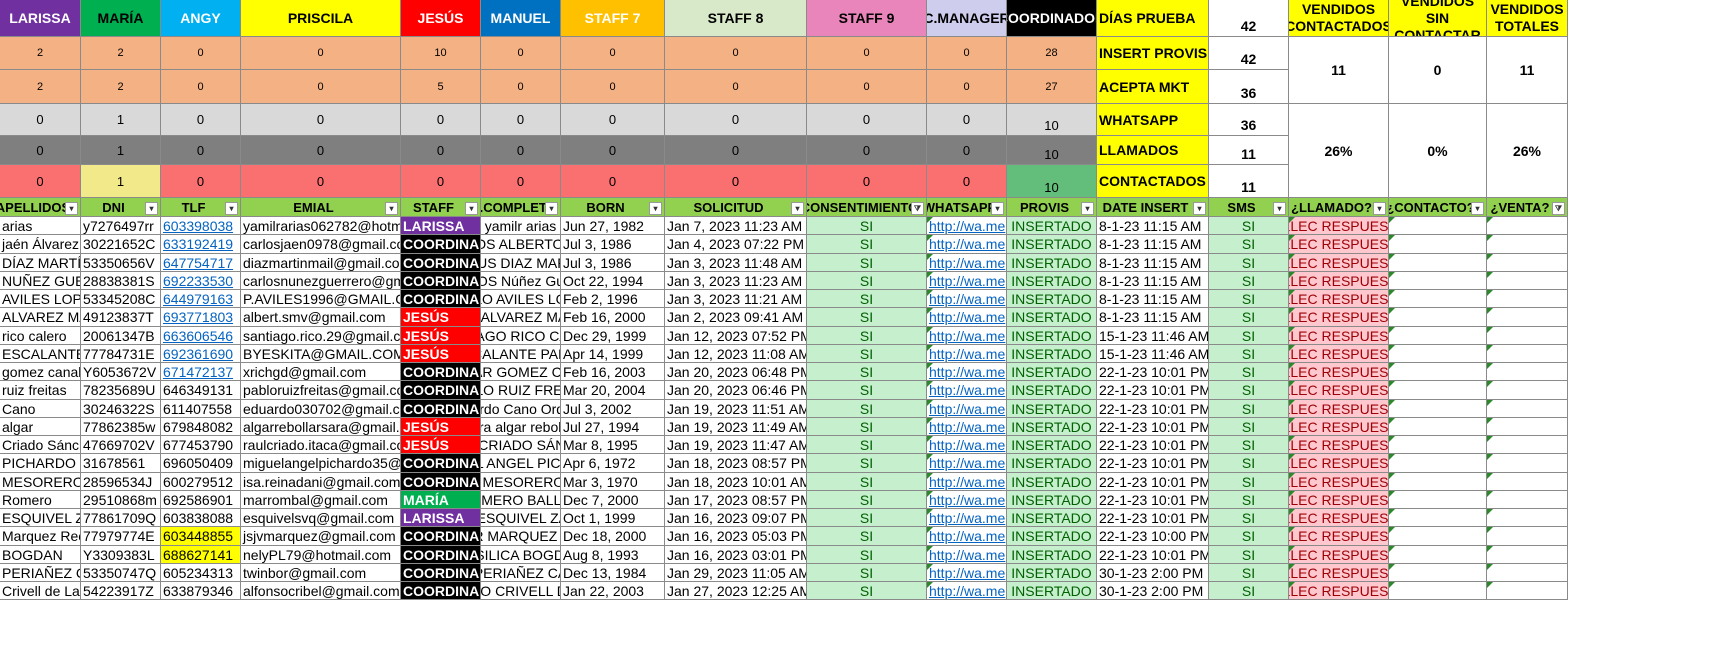 This screenshot has width=1719, height=661. I want to click on stat-cell: 10, so click(1052, 150).